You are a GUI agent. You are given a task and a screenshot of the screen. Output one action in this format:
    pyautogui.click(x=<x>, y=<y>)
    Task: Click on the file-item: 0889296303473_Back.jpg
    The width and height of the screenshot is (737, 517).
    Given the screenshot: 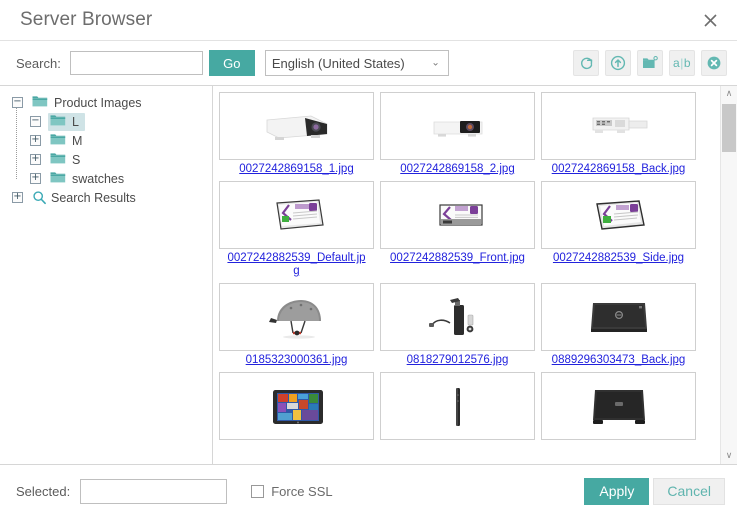 What is the action you would take?
    pyautogui.click(x=618, y=325)
    